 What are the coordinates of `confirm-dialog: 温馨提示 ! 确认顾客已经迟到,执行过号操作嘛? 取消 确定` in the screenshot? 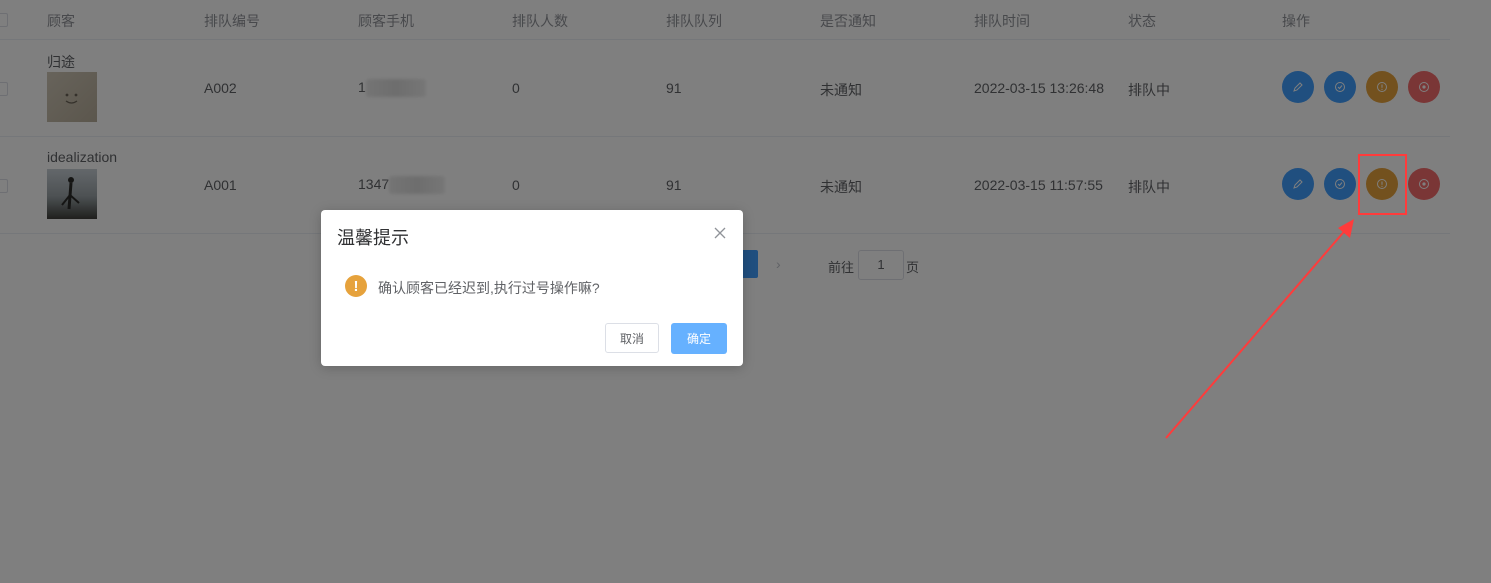 It's located at (532, 288).